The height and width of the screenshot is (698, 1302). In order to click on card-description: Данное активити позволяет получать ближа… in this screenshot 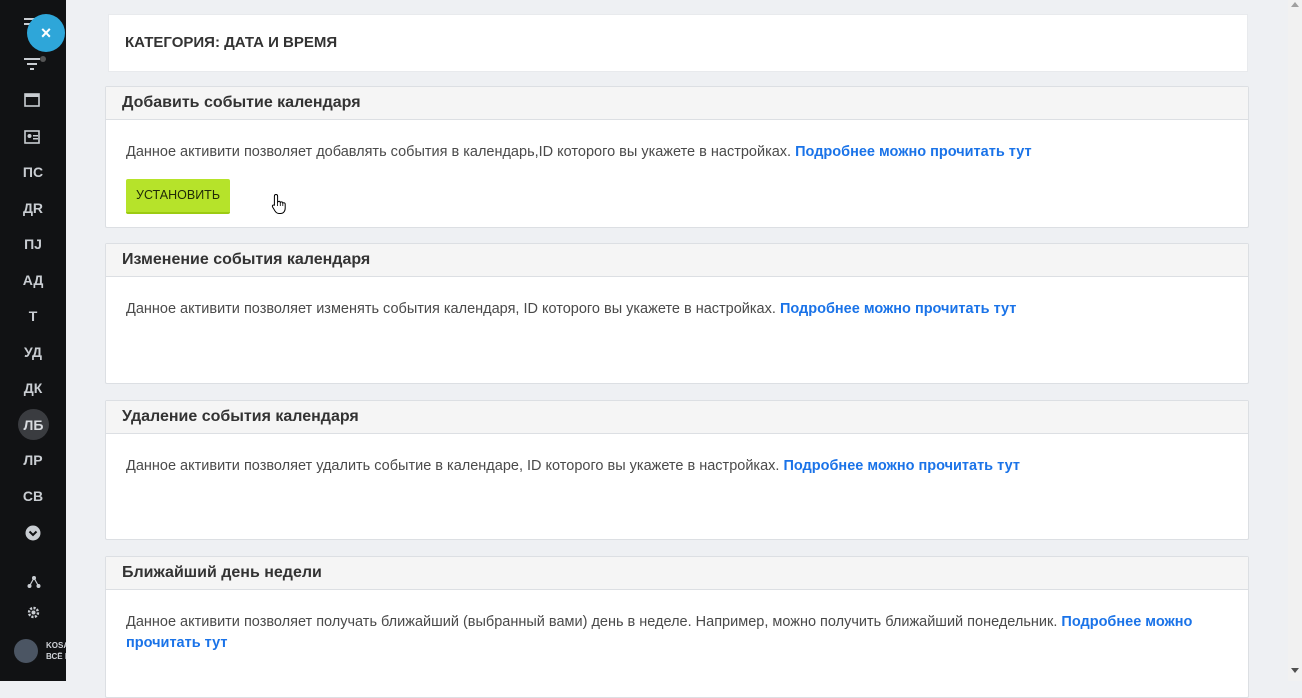, I will do `click(592, 622)`.